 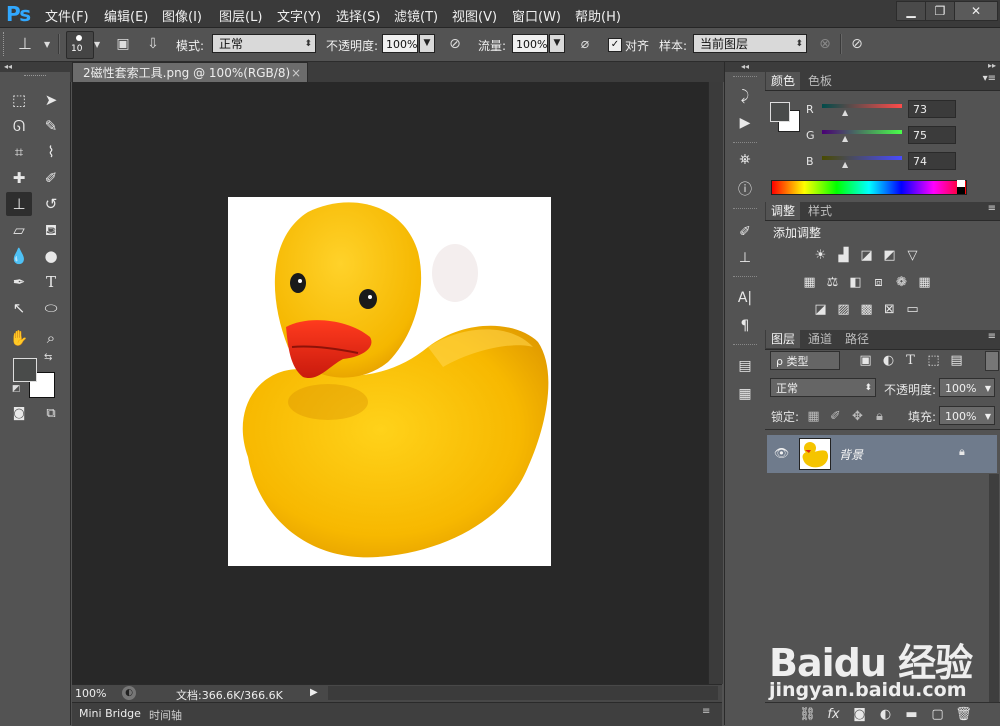 I want to click on menu-type: 文字(Y), so click(x=299, y=15).